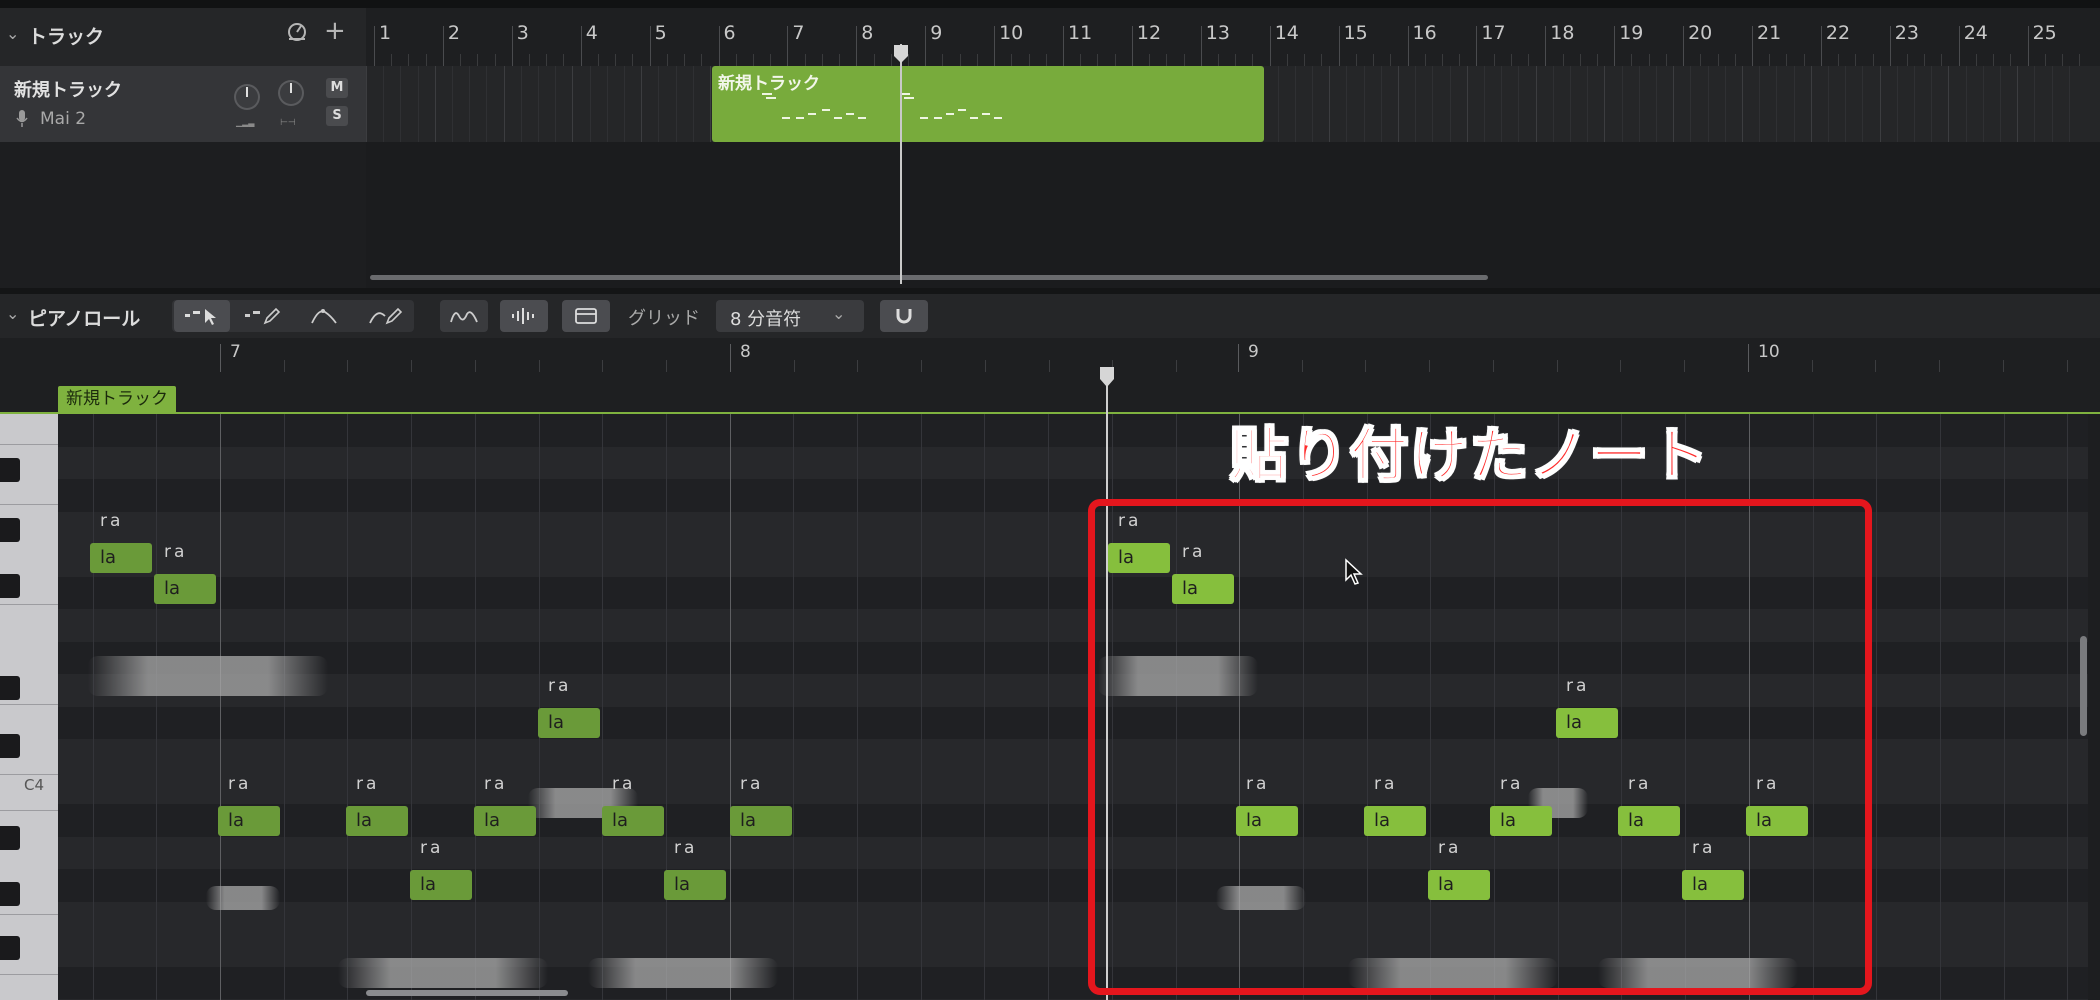  I want to click on ruler-number: 2, so click(453, 33).